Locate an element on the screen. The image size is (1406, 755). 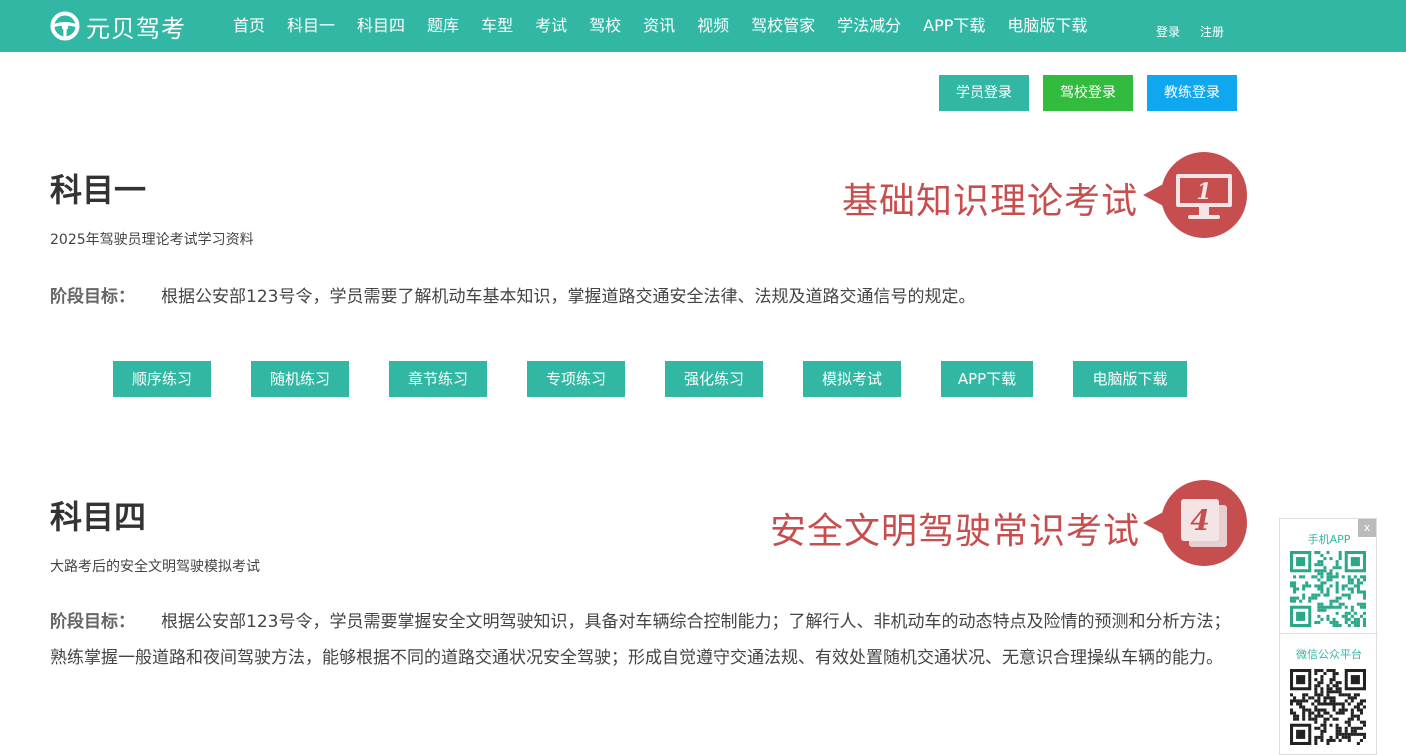
random-practice-button: 随机练习 is located at coordinates (300, 379).